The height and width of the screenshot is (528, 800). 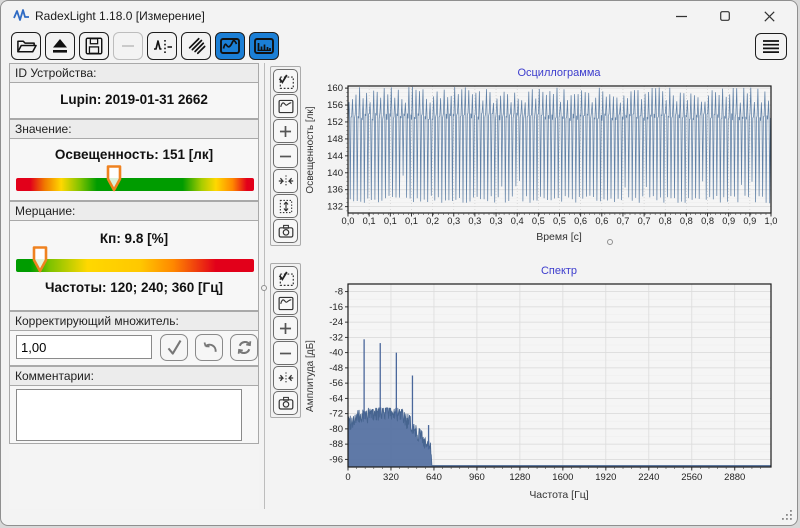 I want to click on undo-multiplier-button, so click(x=209, y=347).